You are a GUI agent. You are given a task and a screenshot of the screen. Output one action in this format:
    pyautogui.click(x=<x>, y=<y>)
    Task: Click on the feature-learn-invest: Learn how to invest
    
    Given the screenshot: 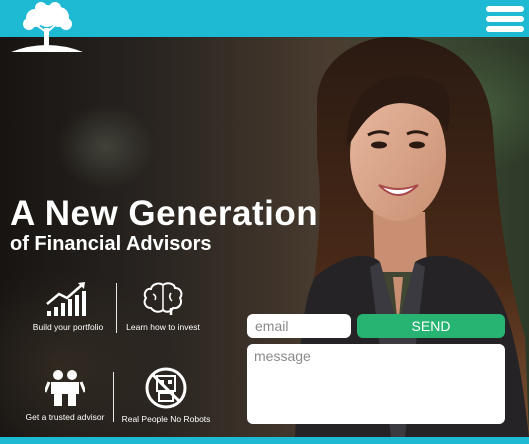 What is the action you would take?
    pyautogui.click(x=163, y=306)
    